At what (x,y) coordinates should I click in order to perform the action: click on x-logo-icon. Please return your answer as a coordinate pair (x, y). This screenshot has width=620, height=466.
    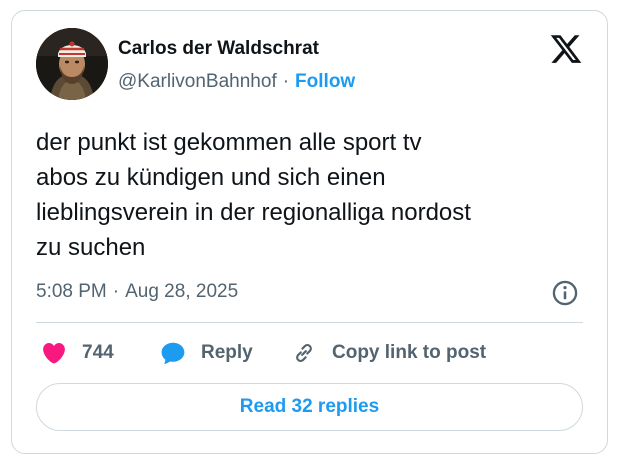
    Looking at the image, I should click on (566, 49).